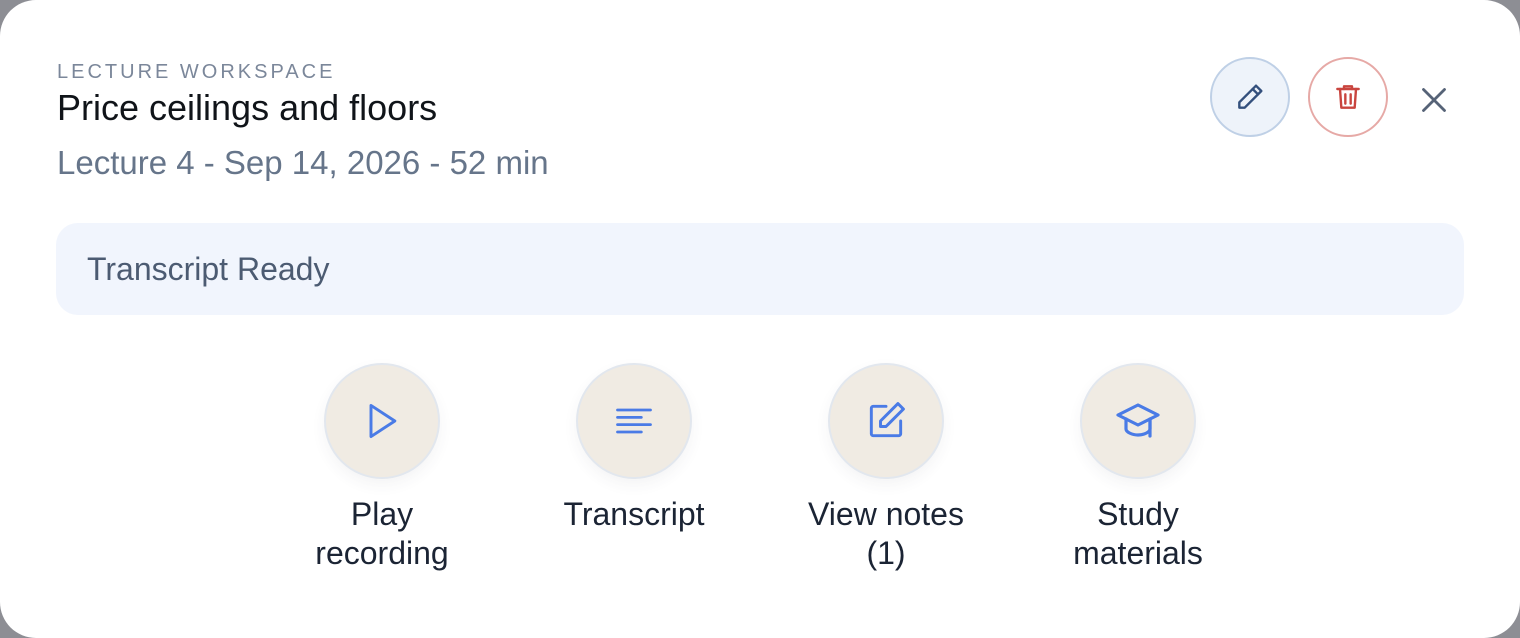 The height and width of the screenshot is (638, 1520). What do you see at coordinates (208, 269) in the screenshot?
I see `status-text: Transcript Ready` at bounding box center [208, 269].